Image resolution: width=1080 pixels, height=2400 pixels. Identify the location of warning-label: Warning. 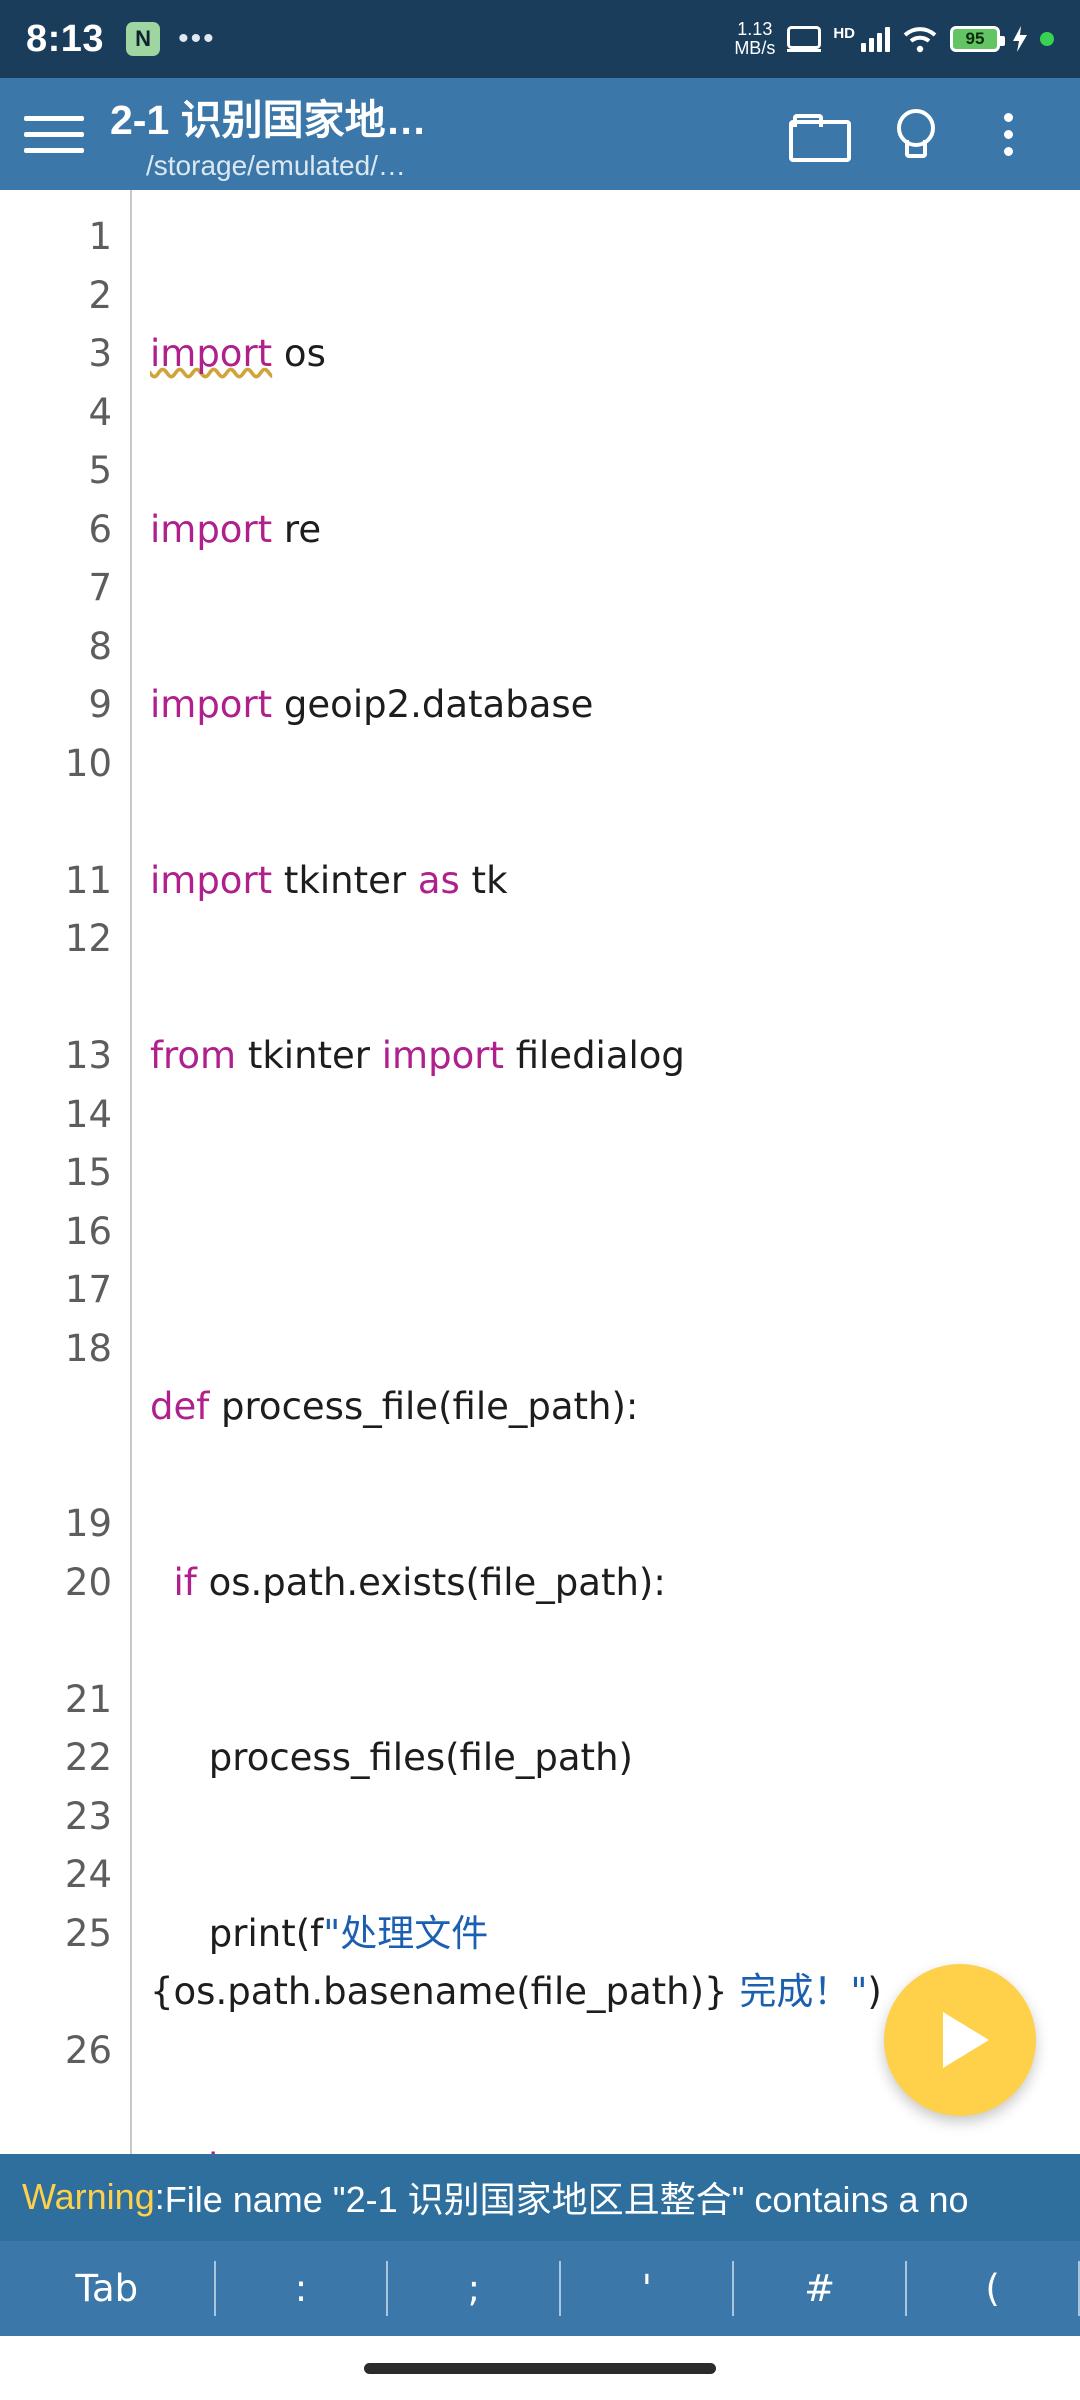
(88, 2196).